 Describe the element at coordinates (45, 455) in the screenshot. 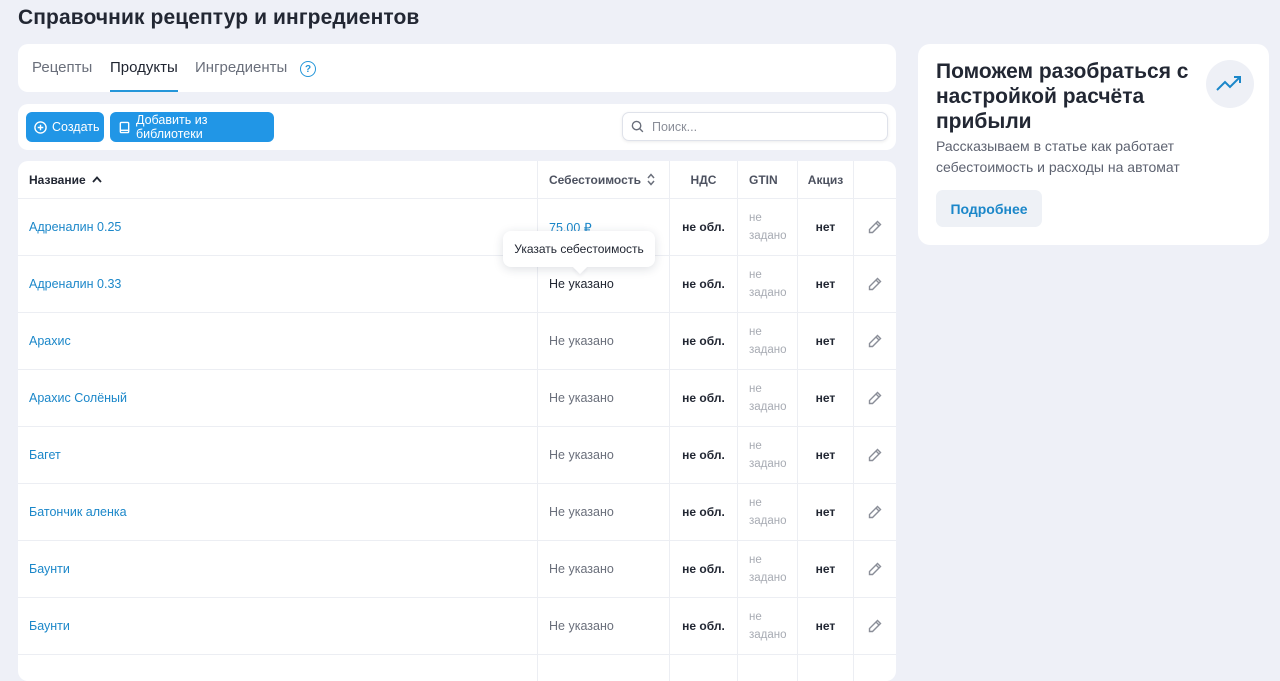

I see `product-name-link: Багет` at that location.